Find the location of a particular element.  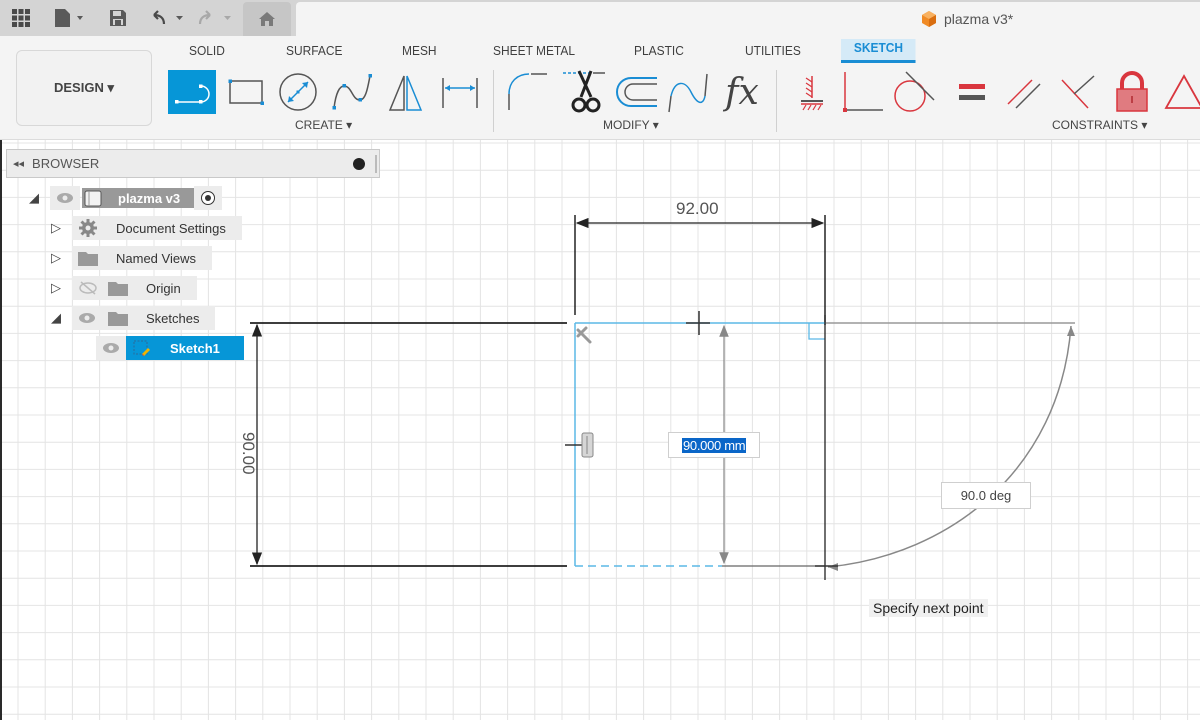

equal-constraint-tool is located at coordinates (972, 92).